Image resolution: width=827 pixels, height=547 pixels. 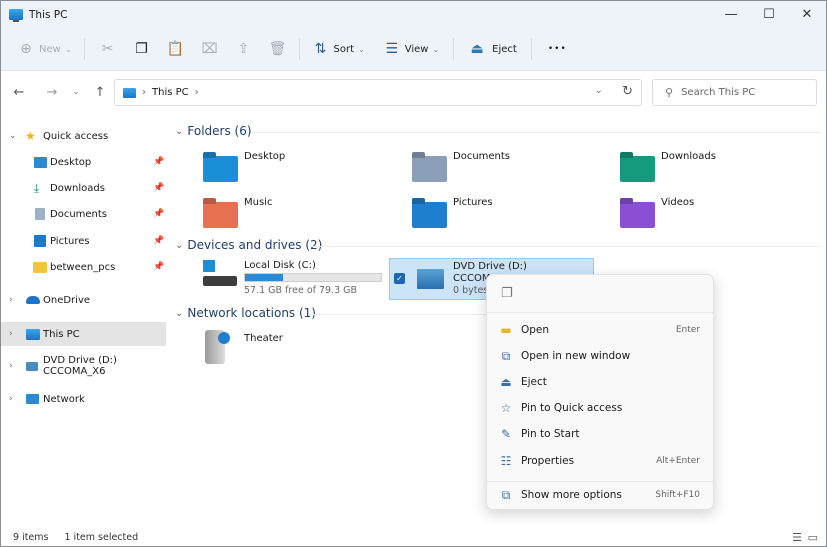 I want to click on breadcrumb-this-pc: This PC, so click(x=170, y=92).